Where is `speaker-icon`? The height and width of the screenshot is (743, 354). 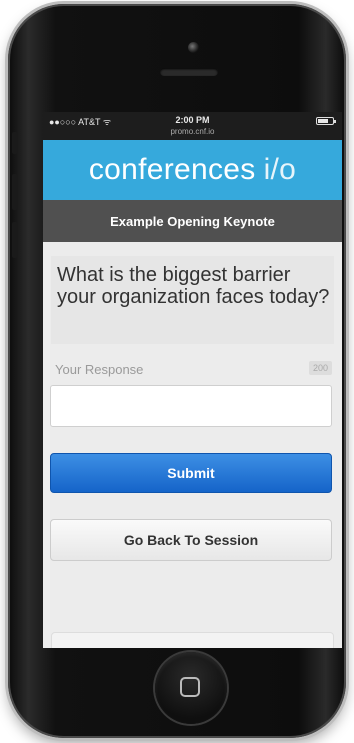
speaker-icon is located at coordinates (189, 72).